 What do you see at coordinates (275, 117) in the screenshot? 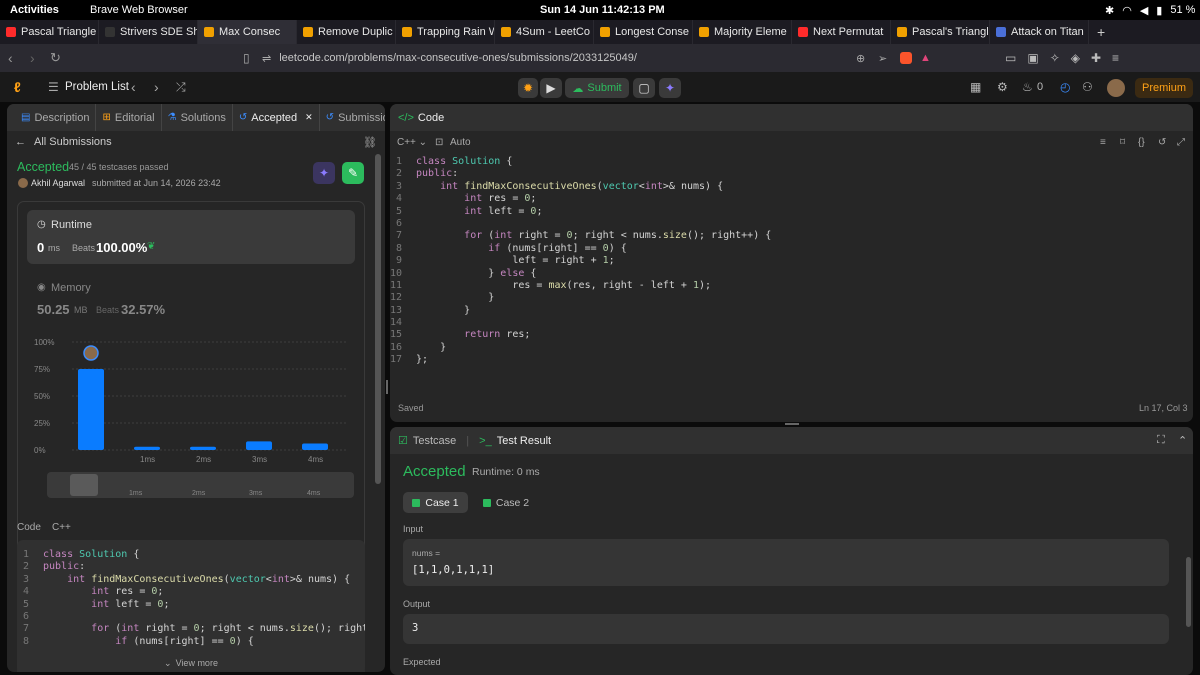
I see `left-tab-accepted: ↺ Accepted ✕` at bounding box center [275, 117].